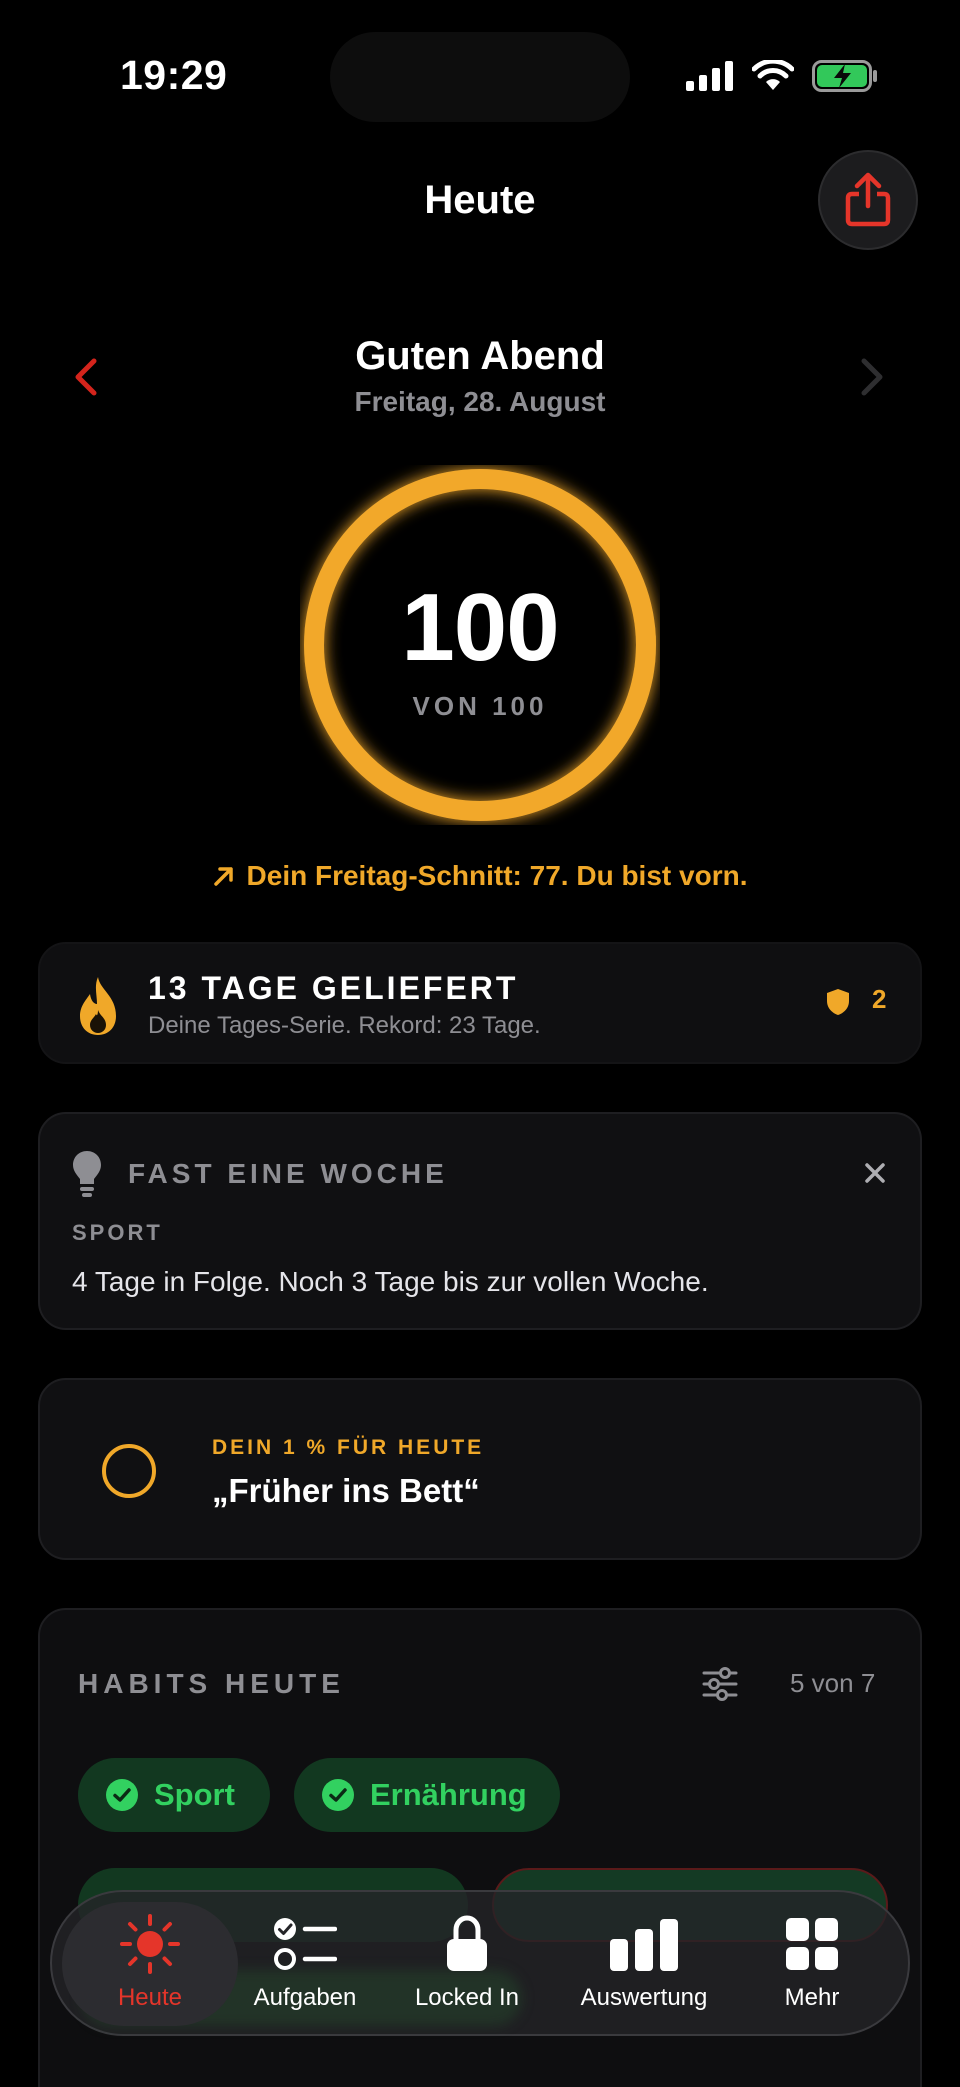 The width and height of the screenshot is (960, 2087). Describe the element at coordinates (812, 1944) in the screenshot. I see `grid-icon` at that location.